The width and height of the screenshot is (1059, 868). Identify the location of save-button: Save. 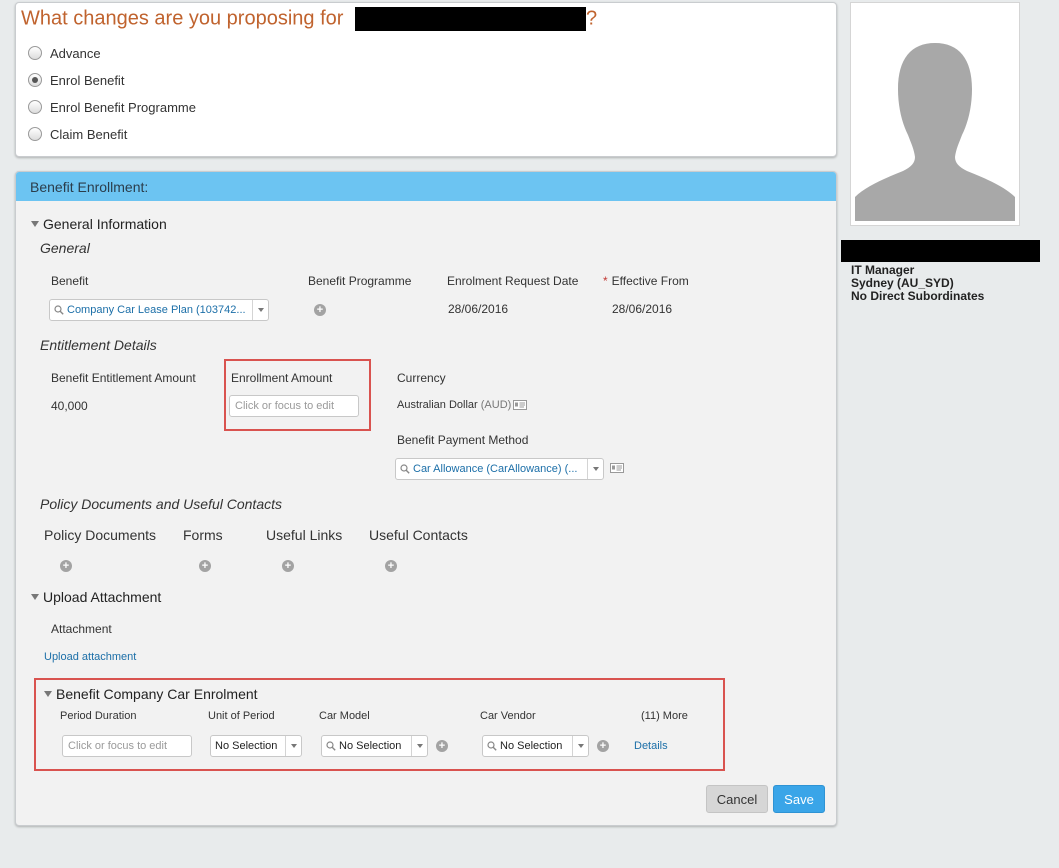
(799, 799).